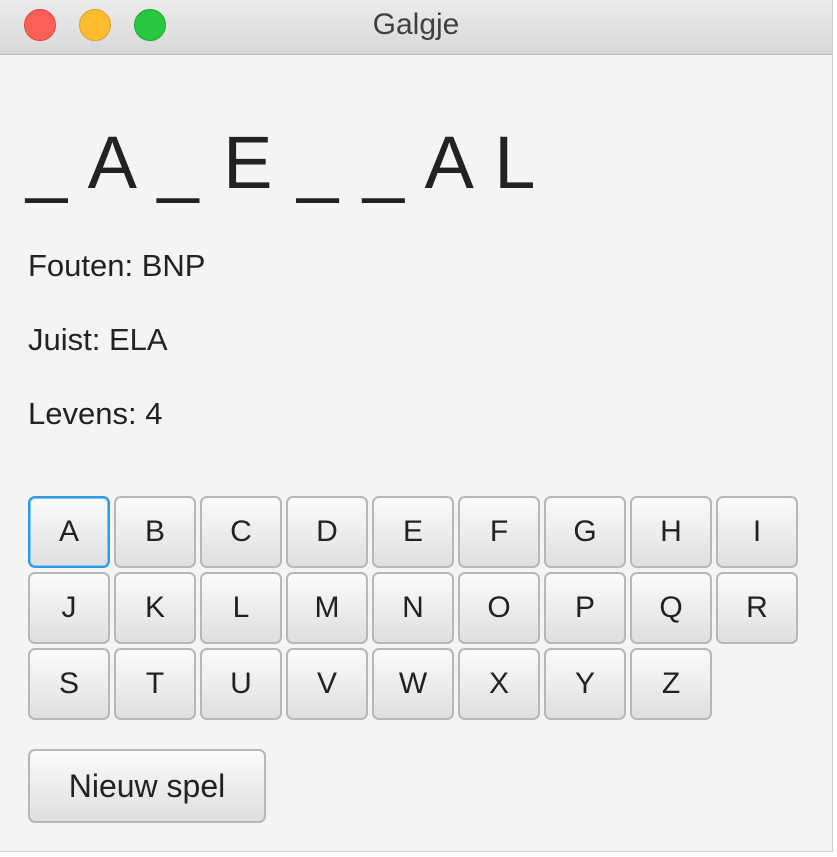 Image resolution: width=837 pixels, height=857 pixels. Describe the element at coordinates (241, 684) in the screenshot. I see `letter-button-u: U` at that location.